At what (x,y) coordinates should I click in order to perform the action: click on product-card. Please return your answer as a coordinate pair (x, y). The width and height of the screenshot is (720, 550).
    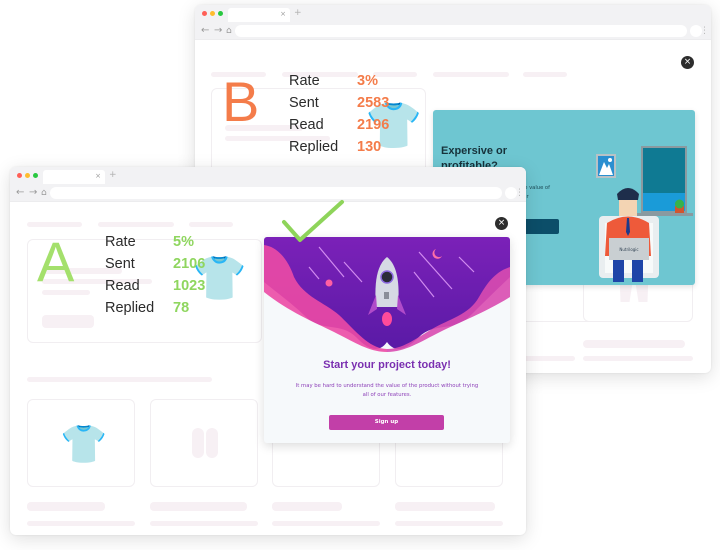
    Looking at the image, I should click on (204, 443).